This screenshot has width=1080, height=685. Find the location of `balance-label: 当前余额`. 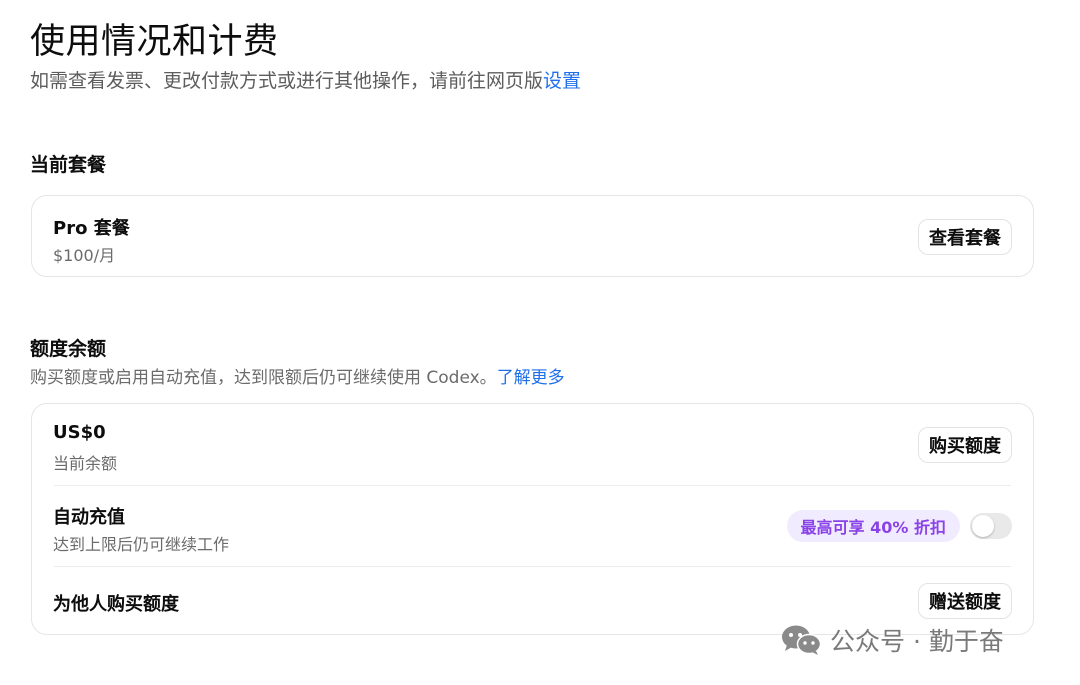

balance-label: 当前余额 is located at coordinates (85, 463).